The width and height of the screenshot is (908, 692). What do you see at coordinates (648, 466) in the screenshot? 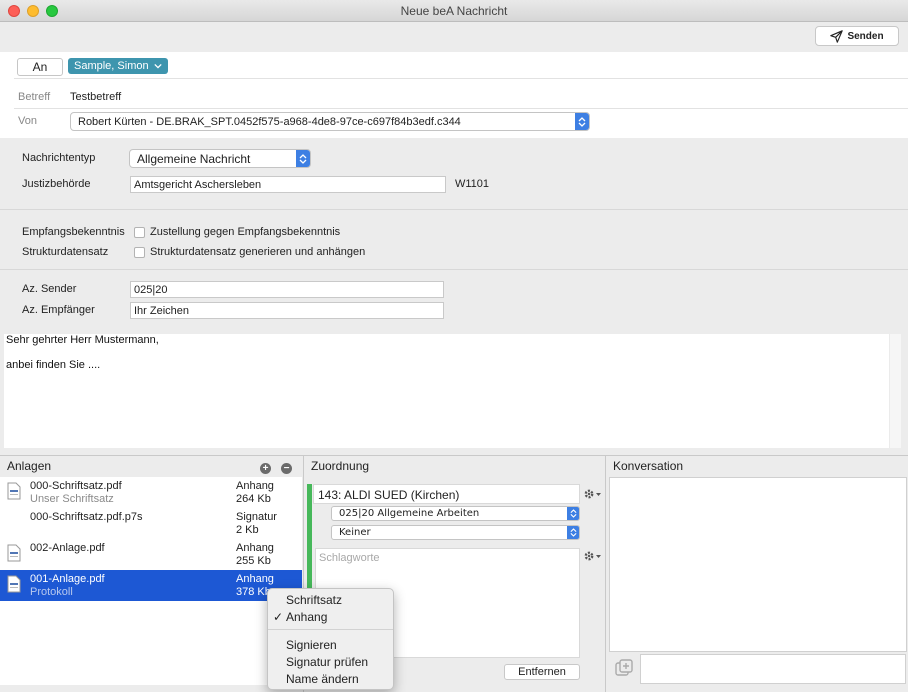
I see `konversation-header: Konversation` at bounding box center [648, 466].